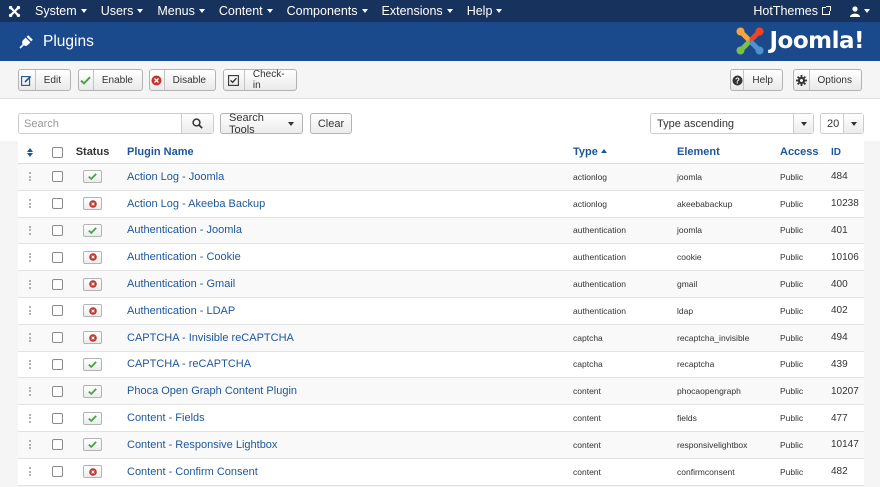  I want to click on search-icon, so click(197, 123).